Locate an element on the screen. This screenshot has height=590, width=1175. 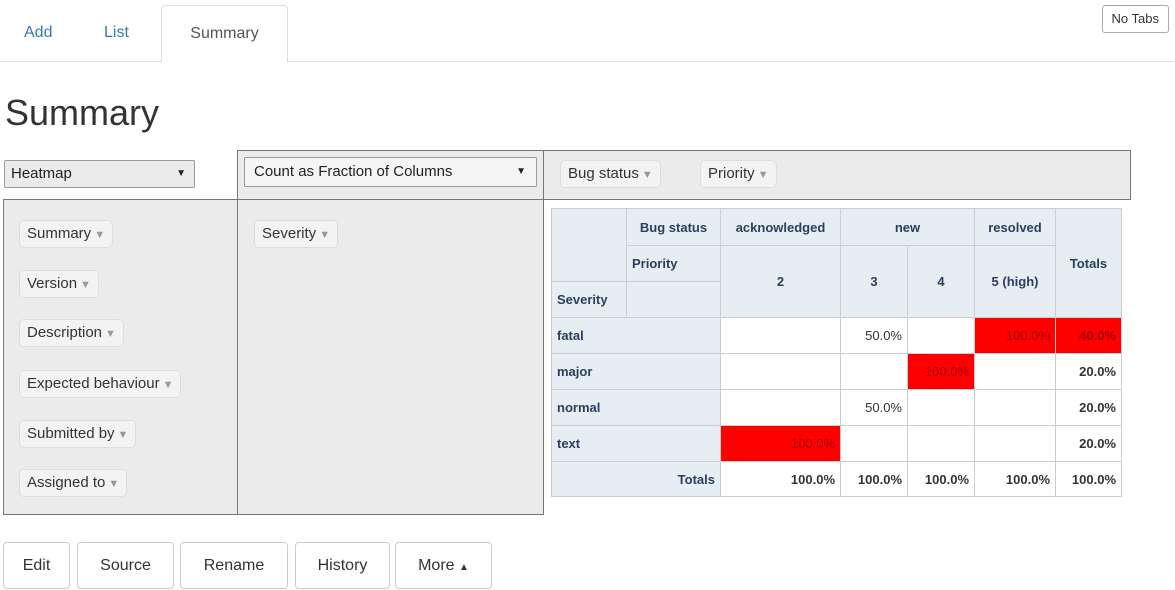
attr-pill-label: Summary is located at coordinates (59, 233).